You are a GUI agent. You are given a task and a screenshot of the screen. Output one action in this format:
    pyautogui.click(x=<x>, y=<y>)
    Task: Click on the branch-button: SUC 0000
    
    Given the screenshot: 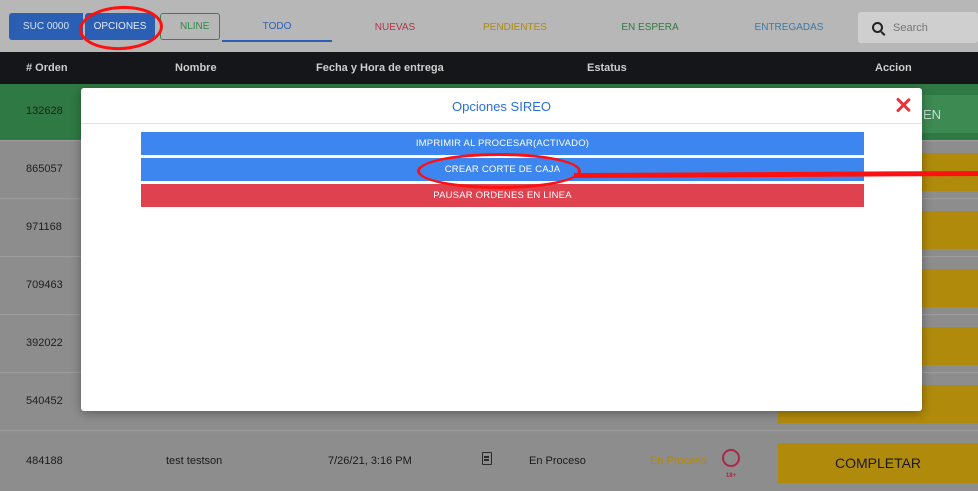 What is the action you would take?
    pyautogui.click(x=46, y=26)
    